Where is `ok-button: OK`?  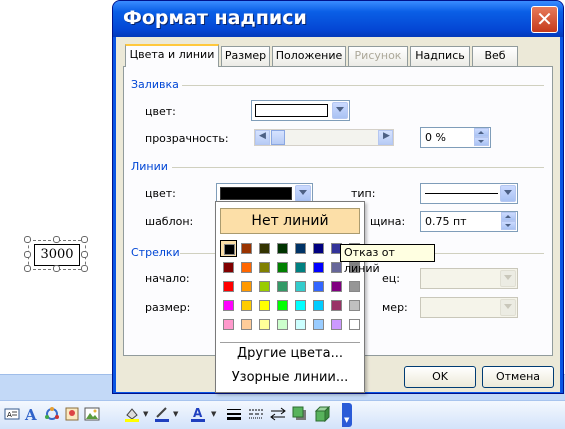 ok-button: OK is located at coordinates (440, 377).